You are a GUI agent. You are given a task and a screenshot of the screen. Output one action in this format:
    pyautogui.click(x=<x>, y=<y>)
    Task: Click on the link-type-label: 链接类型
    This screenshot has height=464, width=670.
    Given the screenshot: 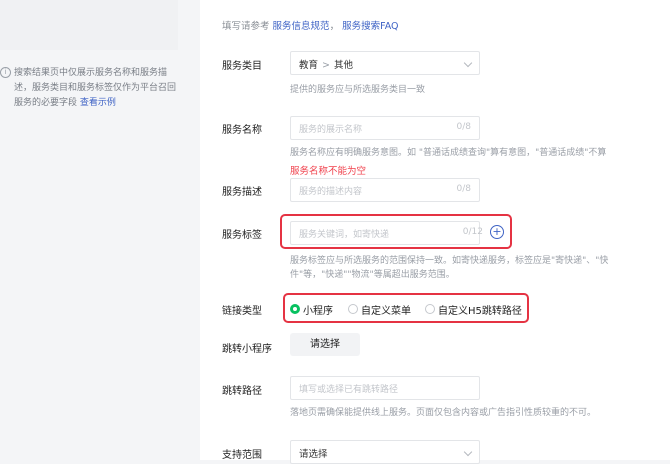 What is the action you would take?
    pyautogui.click(x=242, y=311)
    